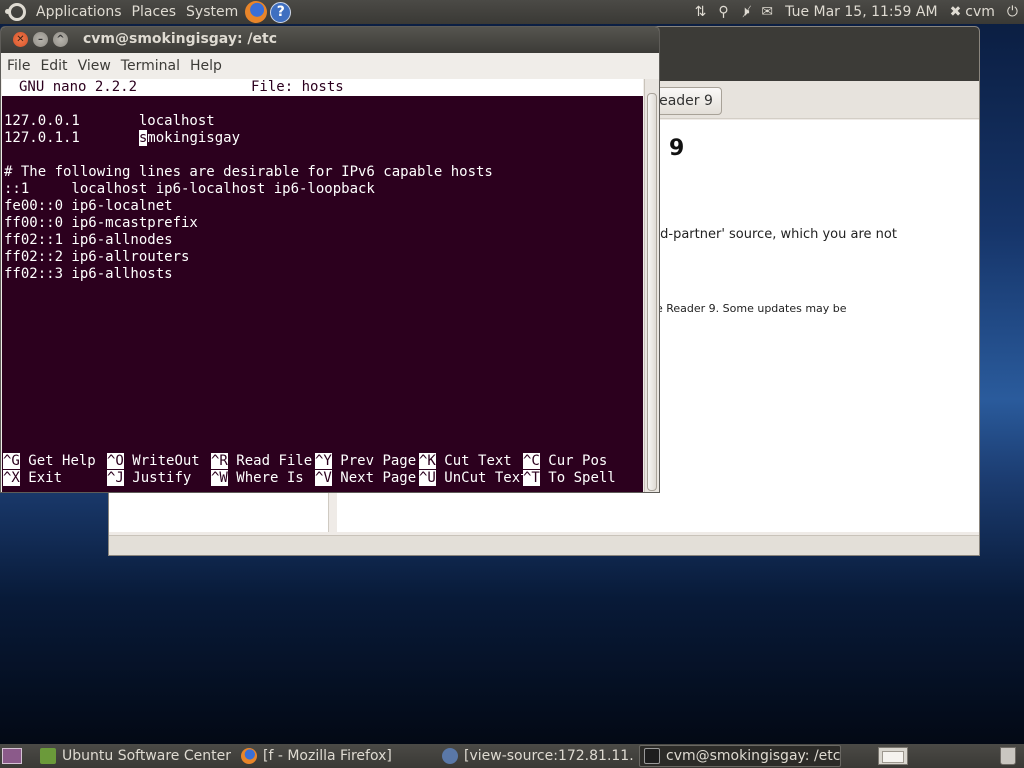 This screenshot has height=768, width=1024. What do you see at coordinates (53, 66) in the screenshot?
I see `menu-edit: Edit` at bounding box center [53, 66].